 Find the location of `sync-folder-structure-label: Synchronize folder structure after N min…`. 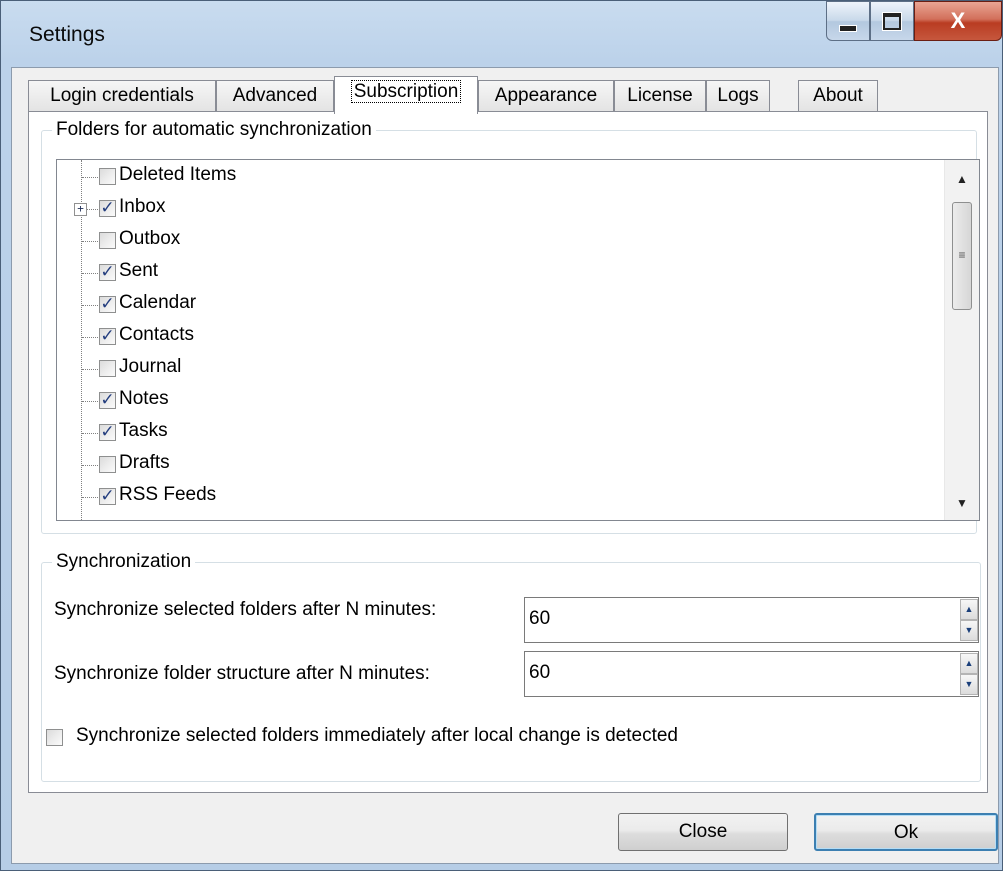

sync-folder-structure-label: Synchronize folder structure after N min… is located at coordinates (242, 673).